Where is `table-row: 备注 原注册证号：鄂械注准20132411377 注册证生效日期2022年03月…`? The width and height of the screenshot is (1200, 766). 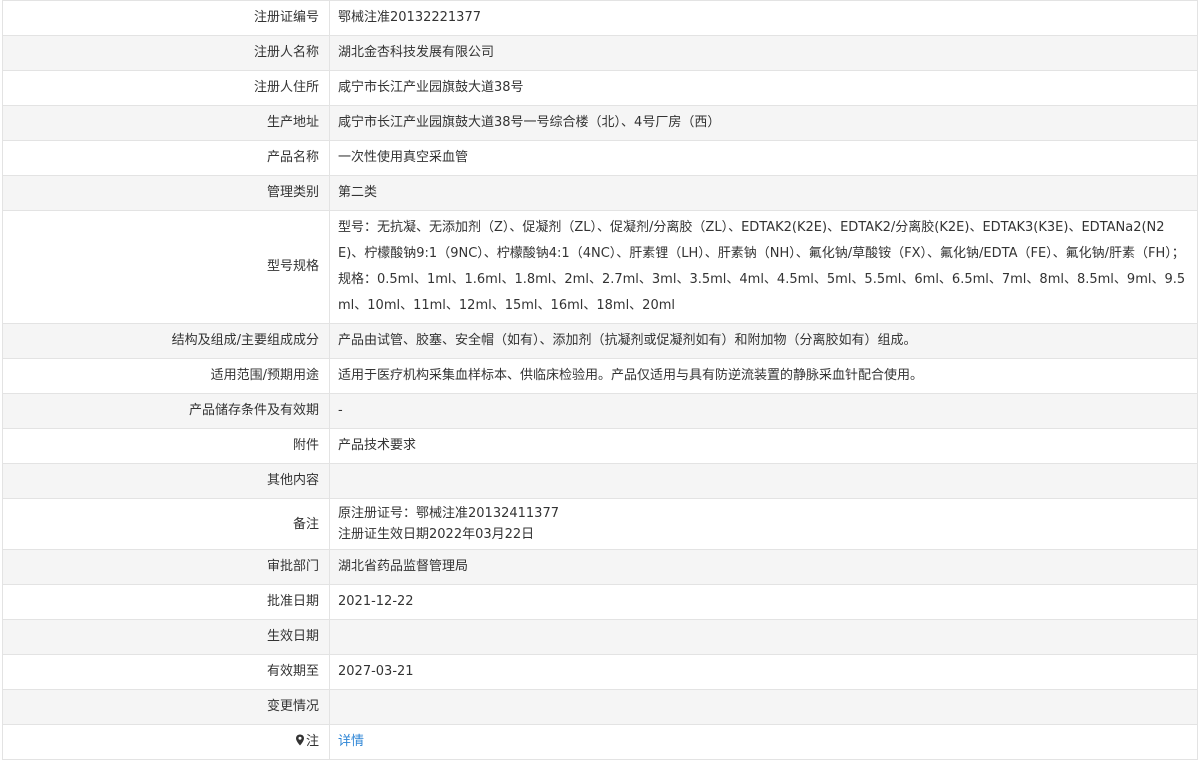 table-row: 备注 原注册证号：鄂械注准20132411377 注册证生效日期2022年03月… is located at coordinates (600, 524).